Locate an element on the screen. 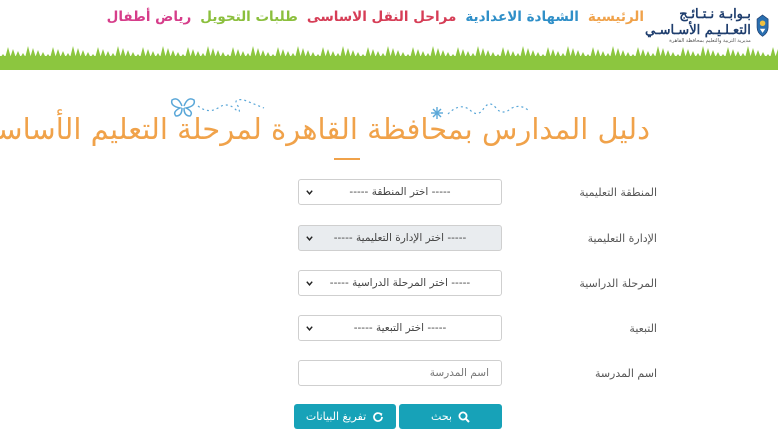  clear-data-button: تفريغ البيانات is located at coordinates (345, 416).